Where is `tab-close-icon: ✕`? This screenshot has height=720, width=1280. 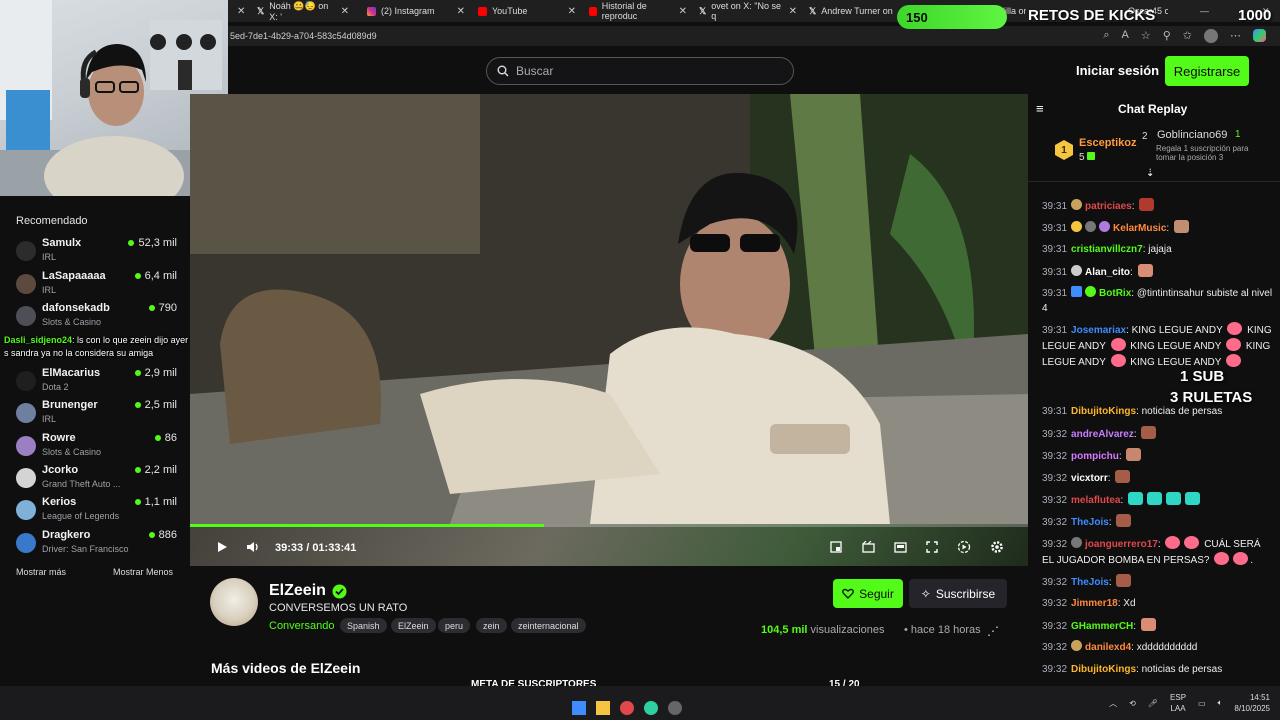
tab-close-icon: ✕ is located at coordinates (241, 11).